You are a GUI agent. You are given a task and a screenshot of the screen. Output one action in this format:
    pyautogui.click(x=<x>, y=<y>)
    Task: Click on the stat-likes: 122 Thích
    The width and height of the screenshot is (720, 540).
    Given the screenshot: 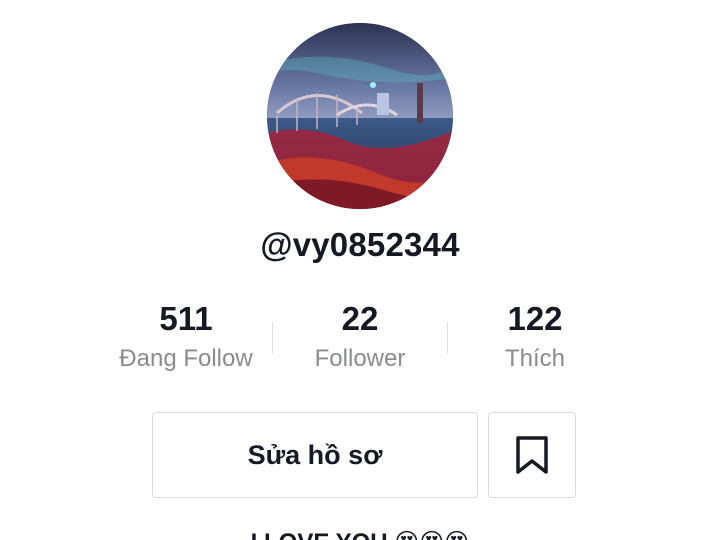 What is the action you would take?
    pyautogui.click(x=535, y=338)
    